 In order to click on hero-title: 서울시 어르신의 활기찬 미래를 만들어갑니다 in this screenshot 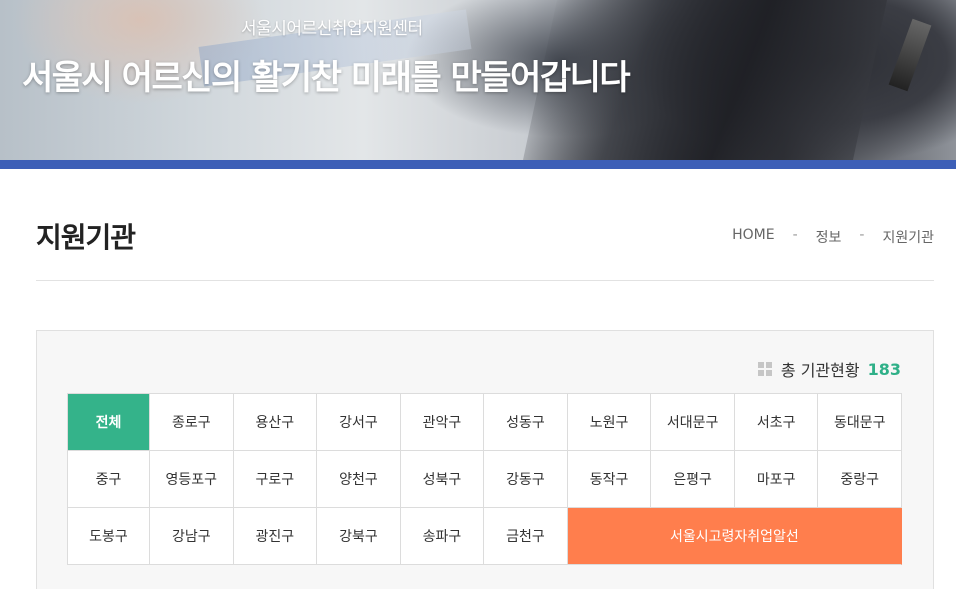, I will do `click(326, 78)`.